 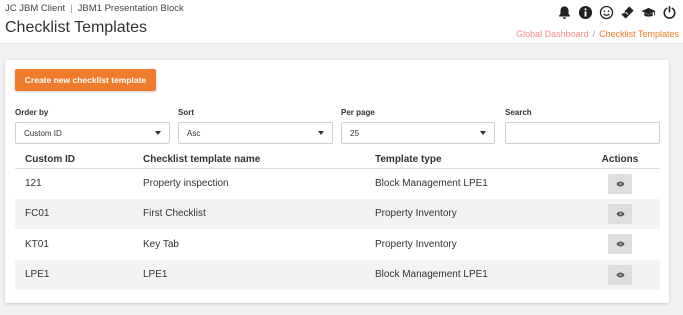 What do you see at coordinates (518, 112) in the screenshot?
I see `search-label: Search` at bounding box center [518, 112].